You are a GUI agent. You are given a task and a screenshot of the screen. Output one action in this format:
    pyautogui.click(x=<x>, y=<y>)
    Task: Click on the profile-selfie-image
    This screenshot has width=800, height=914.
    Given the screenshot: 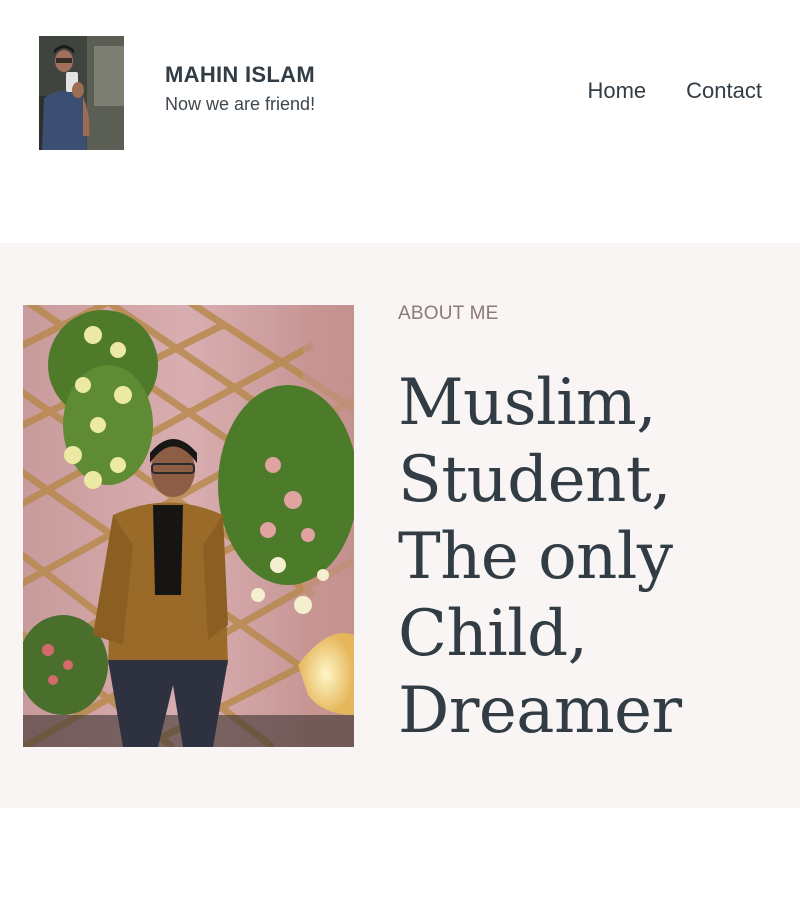 What is the action you would take?
    pyautogui.click(x=81, y=93)
    